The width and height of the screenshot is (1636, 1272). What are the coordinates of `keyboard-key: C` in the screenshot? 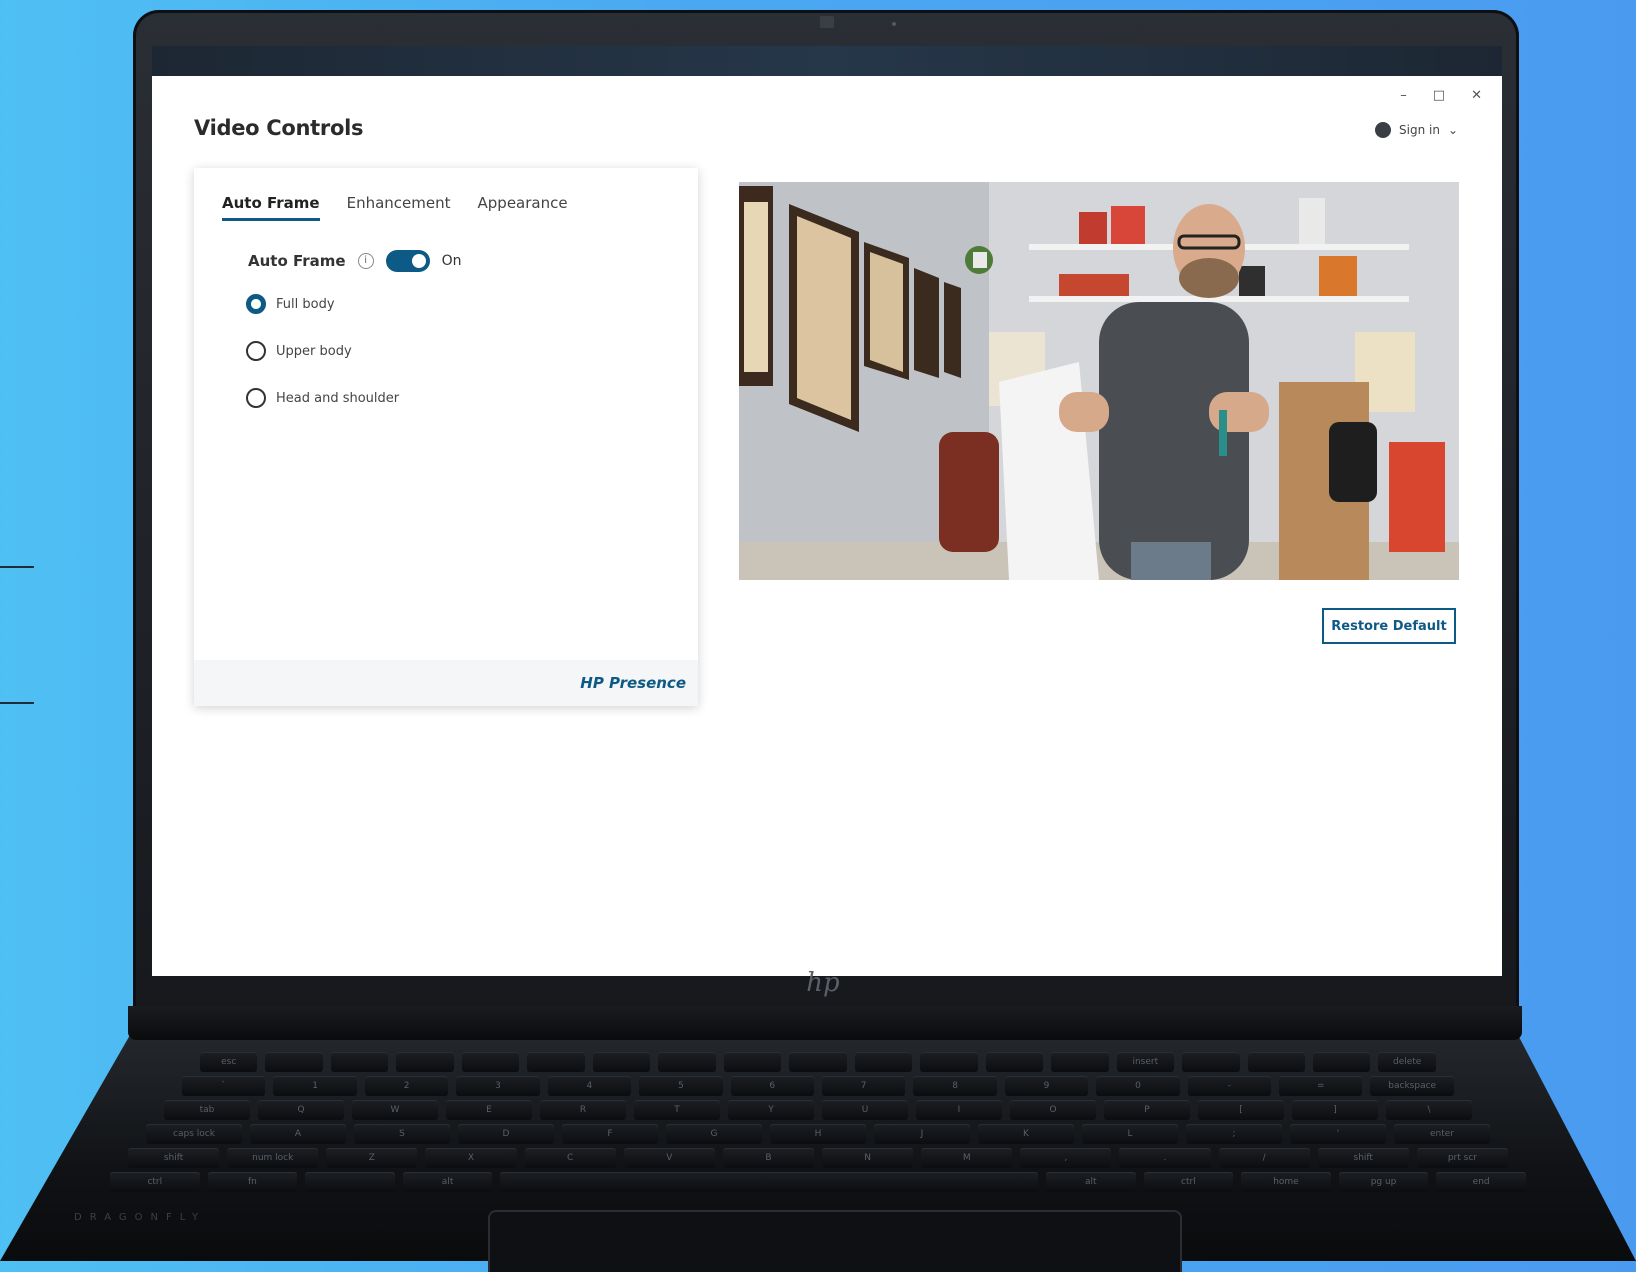 It's located at (570, 1158).